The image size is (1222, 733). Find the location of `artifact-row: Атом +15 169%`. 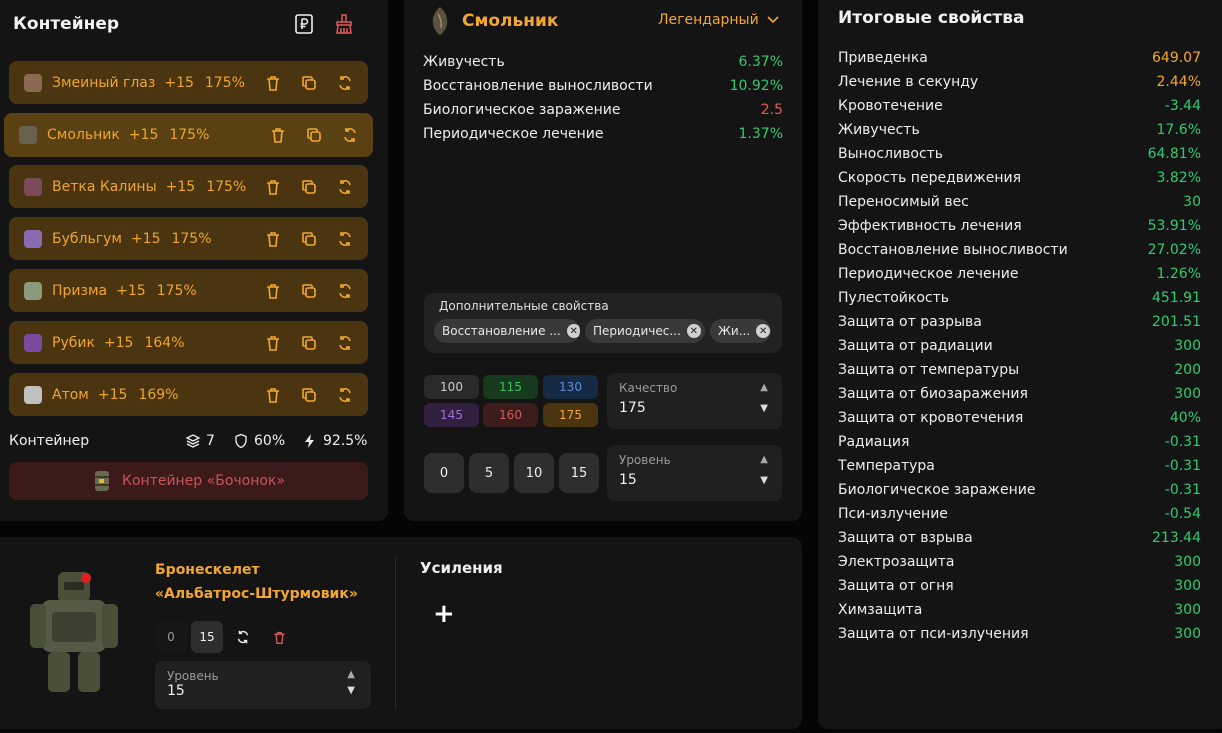

artifact-row: Атом +15 169% is located at coordinates (188, 394).